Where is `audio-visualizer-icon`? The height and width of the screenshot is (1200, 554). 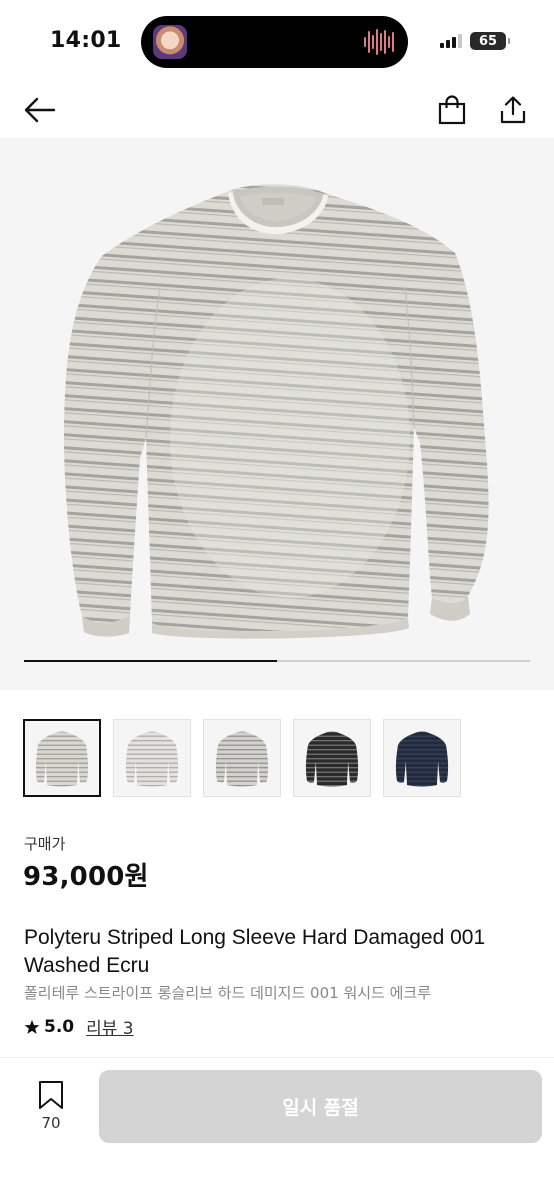 audio-visualizer-icon is located at coordinates (379, 42).